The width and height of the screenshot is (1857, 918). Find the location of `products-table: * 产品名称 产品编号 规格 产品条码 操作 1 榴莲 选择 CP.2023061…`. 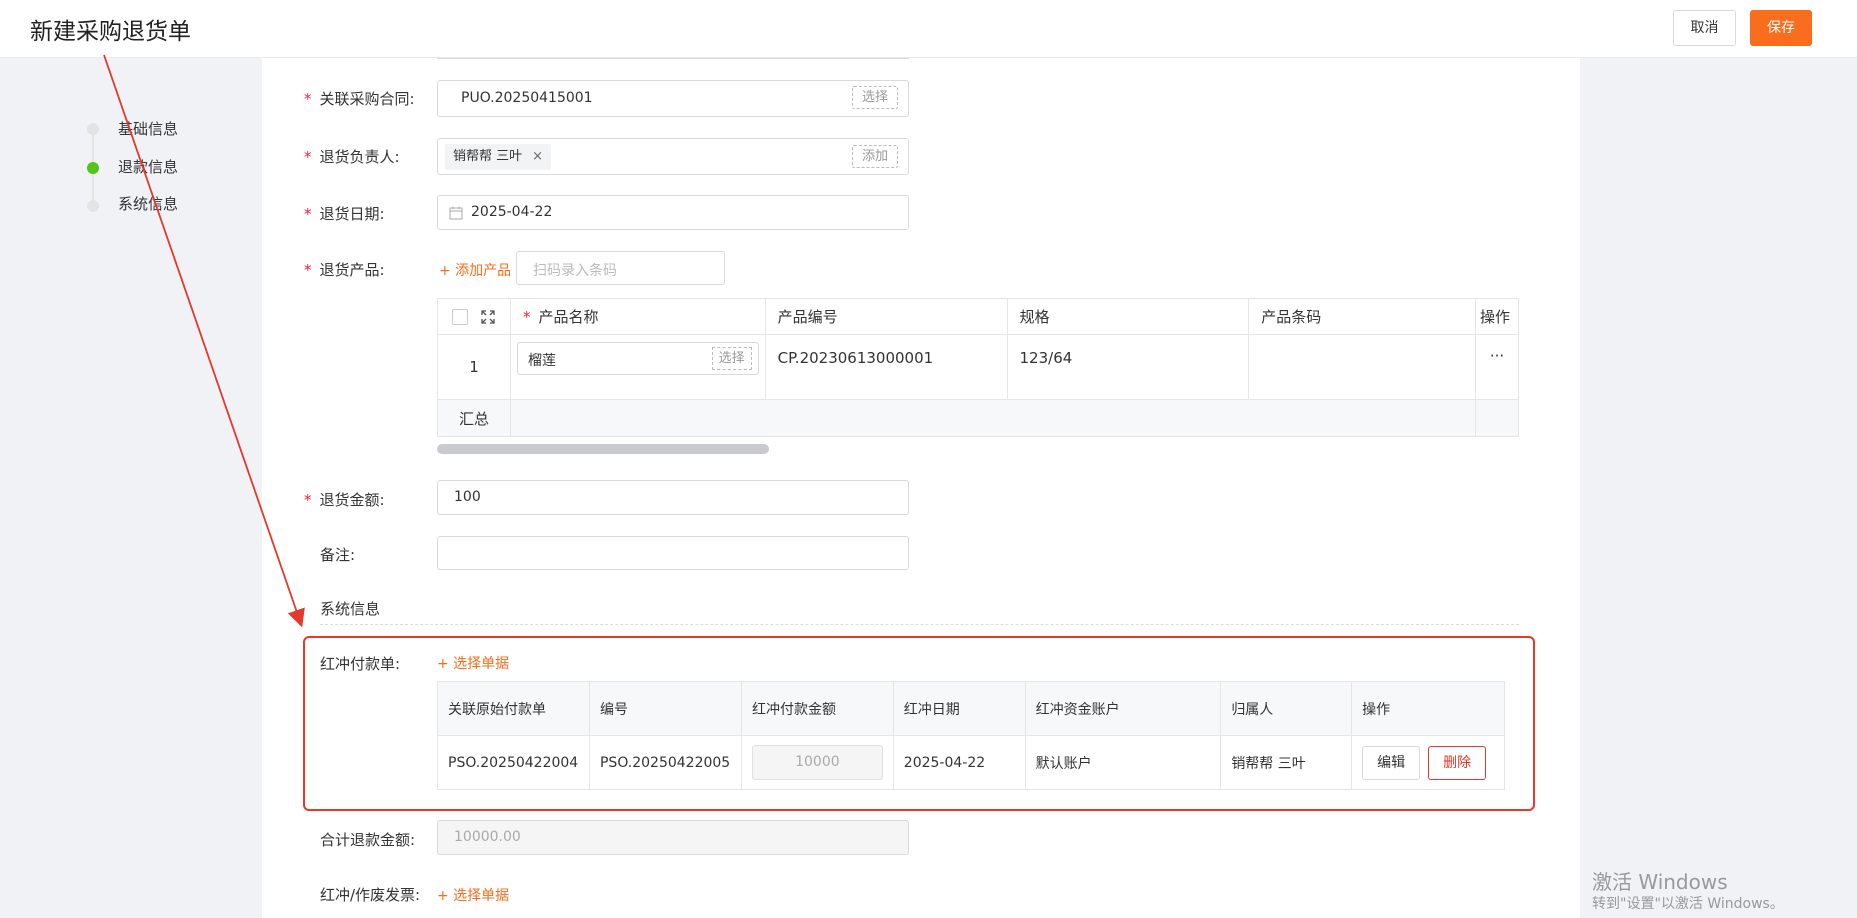

products-table: * 产品名称 产品编号 规格 产品条码 操作 1 榴莲 选择 CP.2023061… is located at coordinates (978, 367).